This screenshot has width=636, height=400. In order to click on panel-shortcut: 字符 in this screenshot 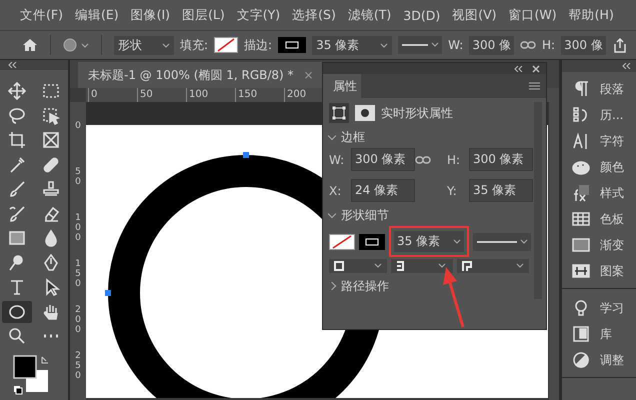, I will do `click(604, 141)`.